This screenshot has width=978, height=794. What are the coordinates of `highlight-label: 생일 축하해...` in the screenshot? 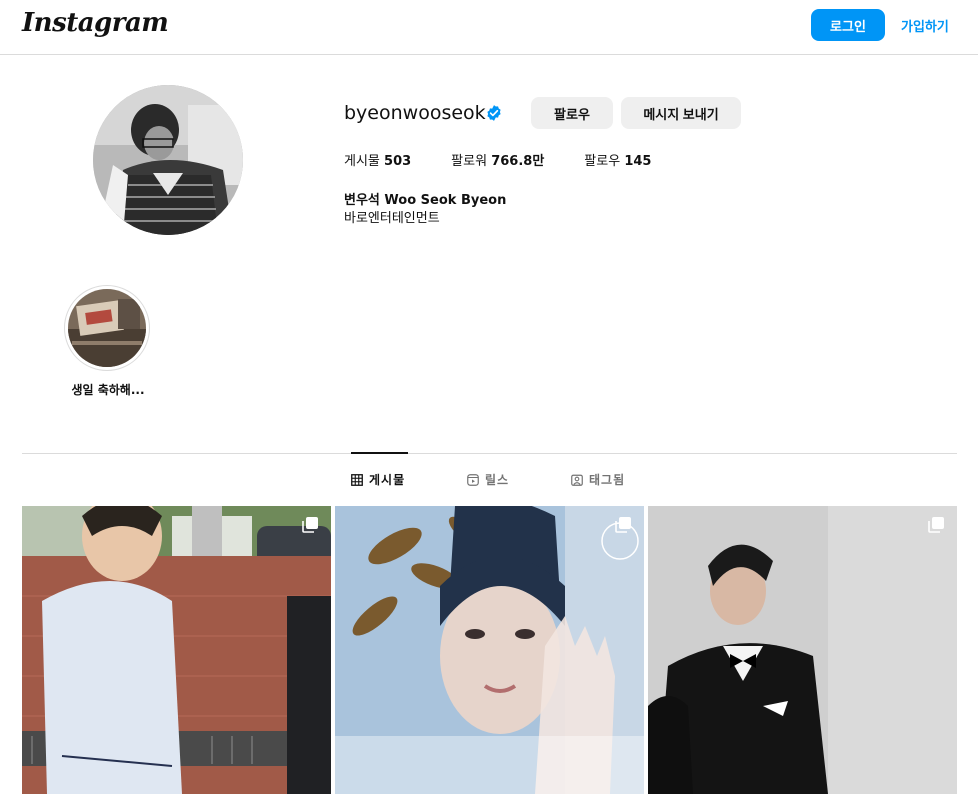 It's located at (108, 390).